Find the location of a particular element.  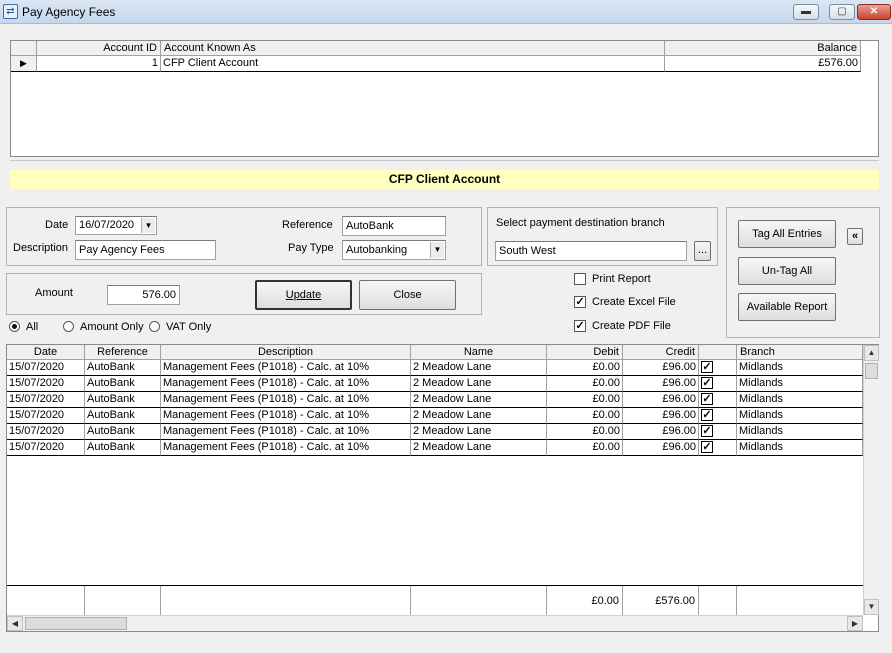

col-account-id: Account ID is located at coordinates (99, 48).